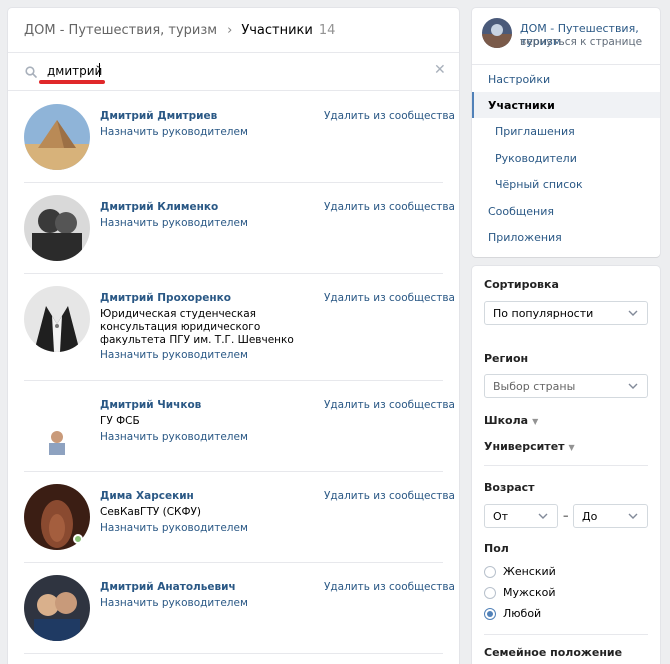 The width and height of the screenshot is (670, 664). Describe the element at coordinates (566, 158) in the screenshot. I see `nav-item-managers: Руководители` at that location.